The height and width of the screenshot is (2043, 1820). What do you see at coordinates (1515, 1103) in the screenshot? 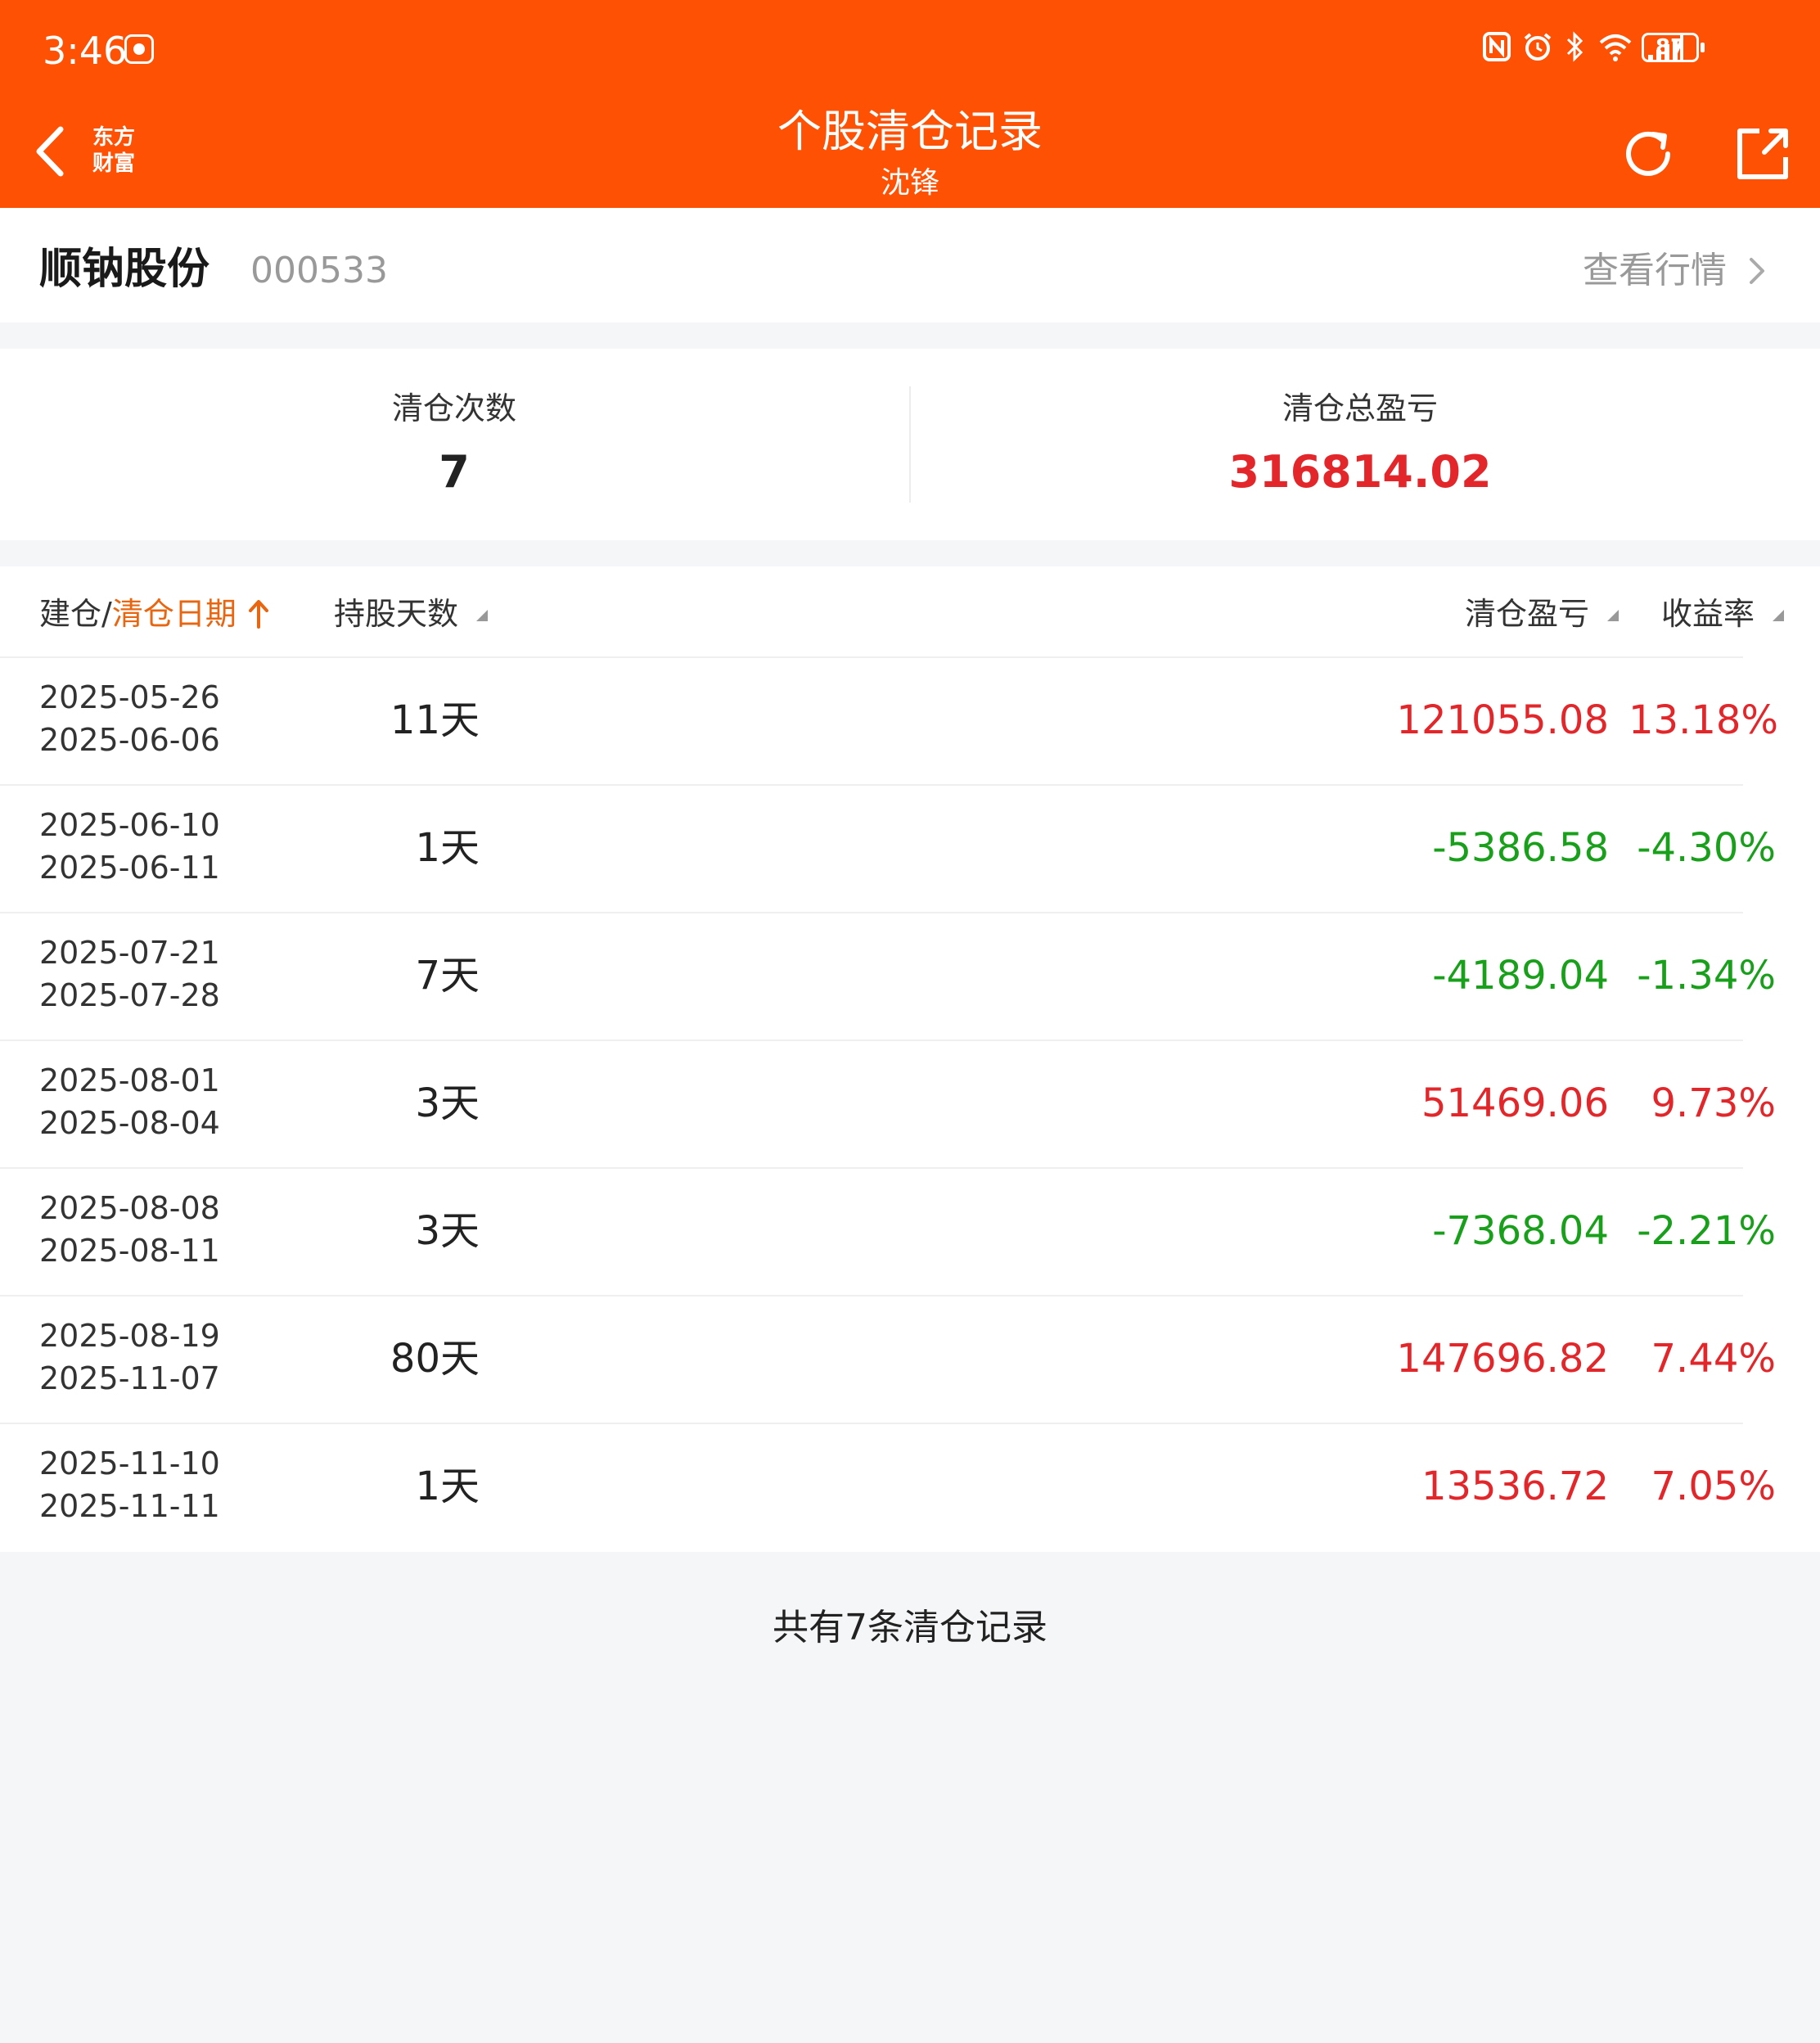
I see `clearance-pnl: 51469.06` at bounding box center [1515, 1103].